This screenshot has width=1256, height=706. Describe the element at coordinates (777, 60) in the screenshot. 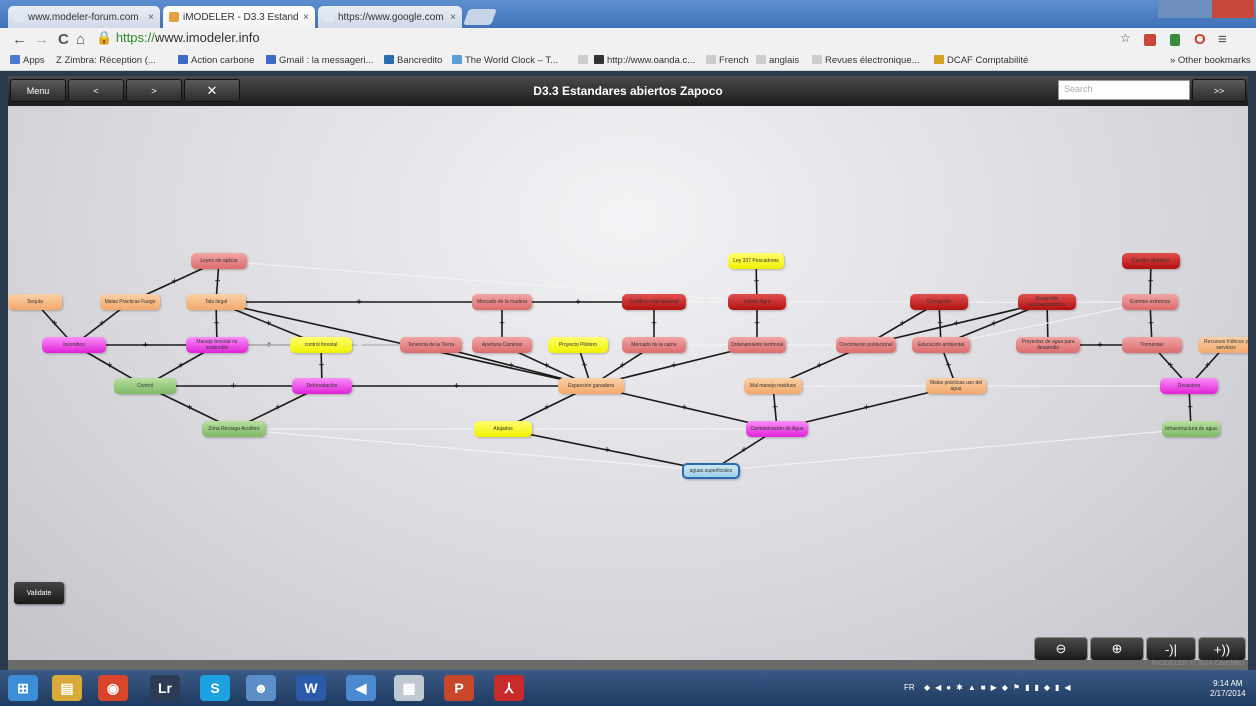

I see `bookmark-anglais: anglais` at that location.